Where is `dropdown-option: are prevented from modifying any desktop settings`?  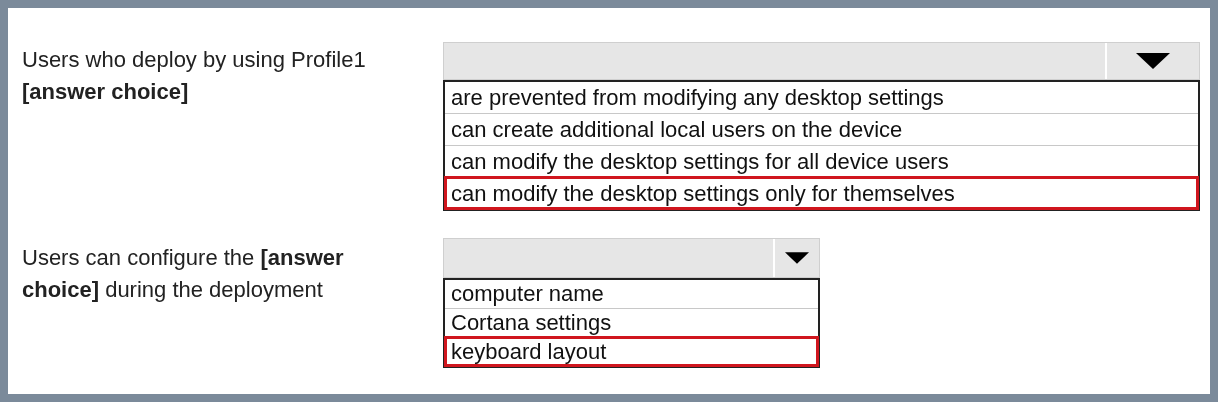
dropdown-option: are prevented from modifying any desktop settings is located at coordinates (821, 97).